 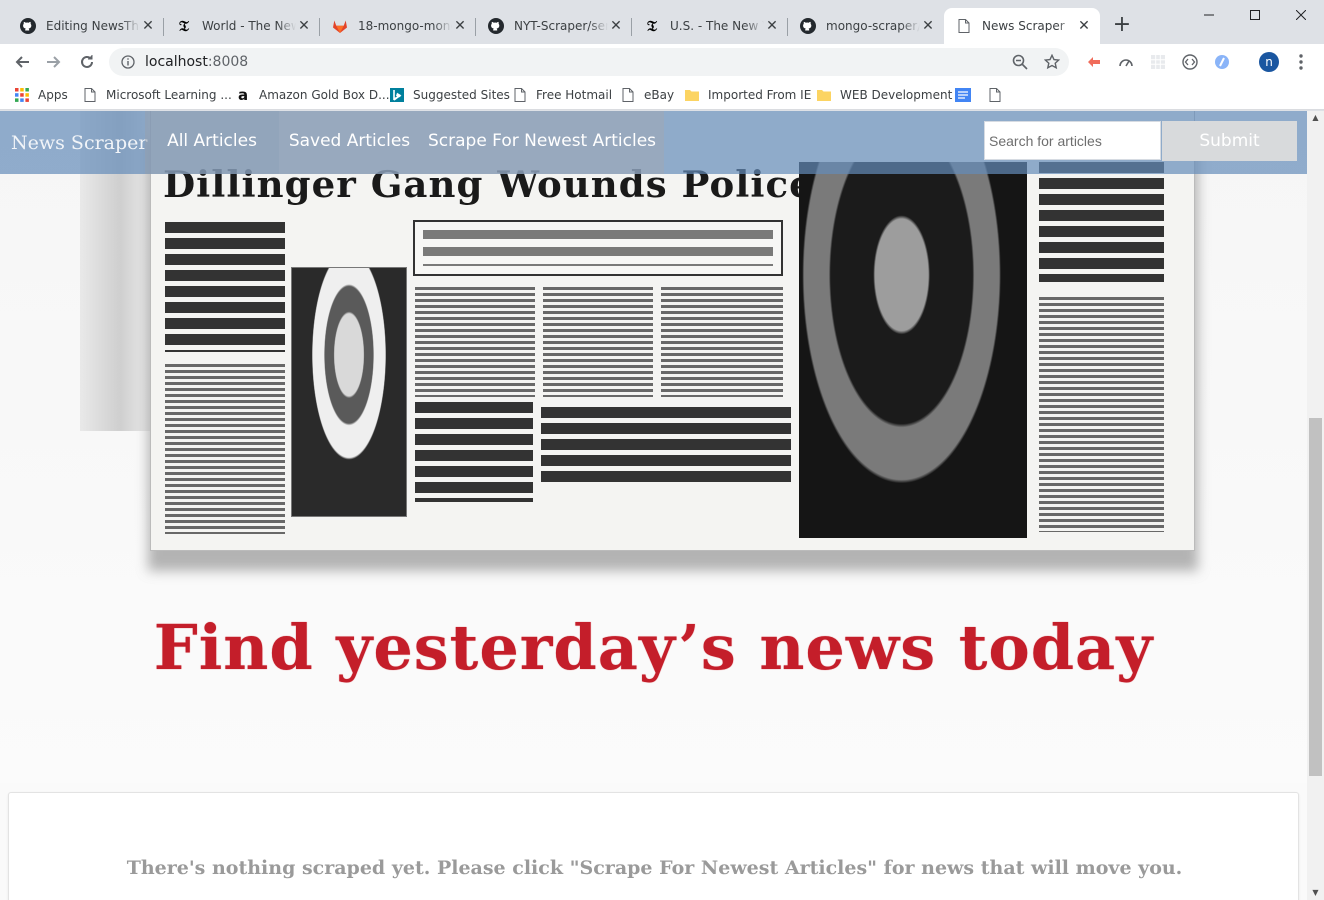 What do you see at coordinates (349, 392) in the screenshot?
I see `newspaper-photo-portrait` at bounding box center [349, 392].